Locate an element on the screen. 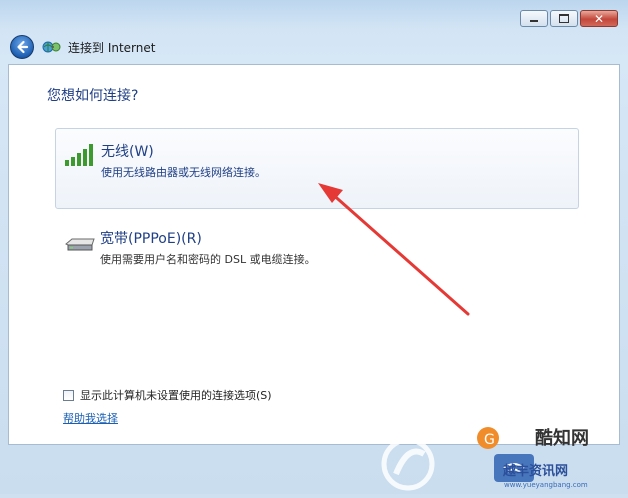  page-heading: 您想如何连接? is located at coordinates (93, 96).